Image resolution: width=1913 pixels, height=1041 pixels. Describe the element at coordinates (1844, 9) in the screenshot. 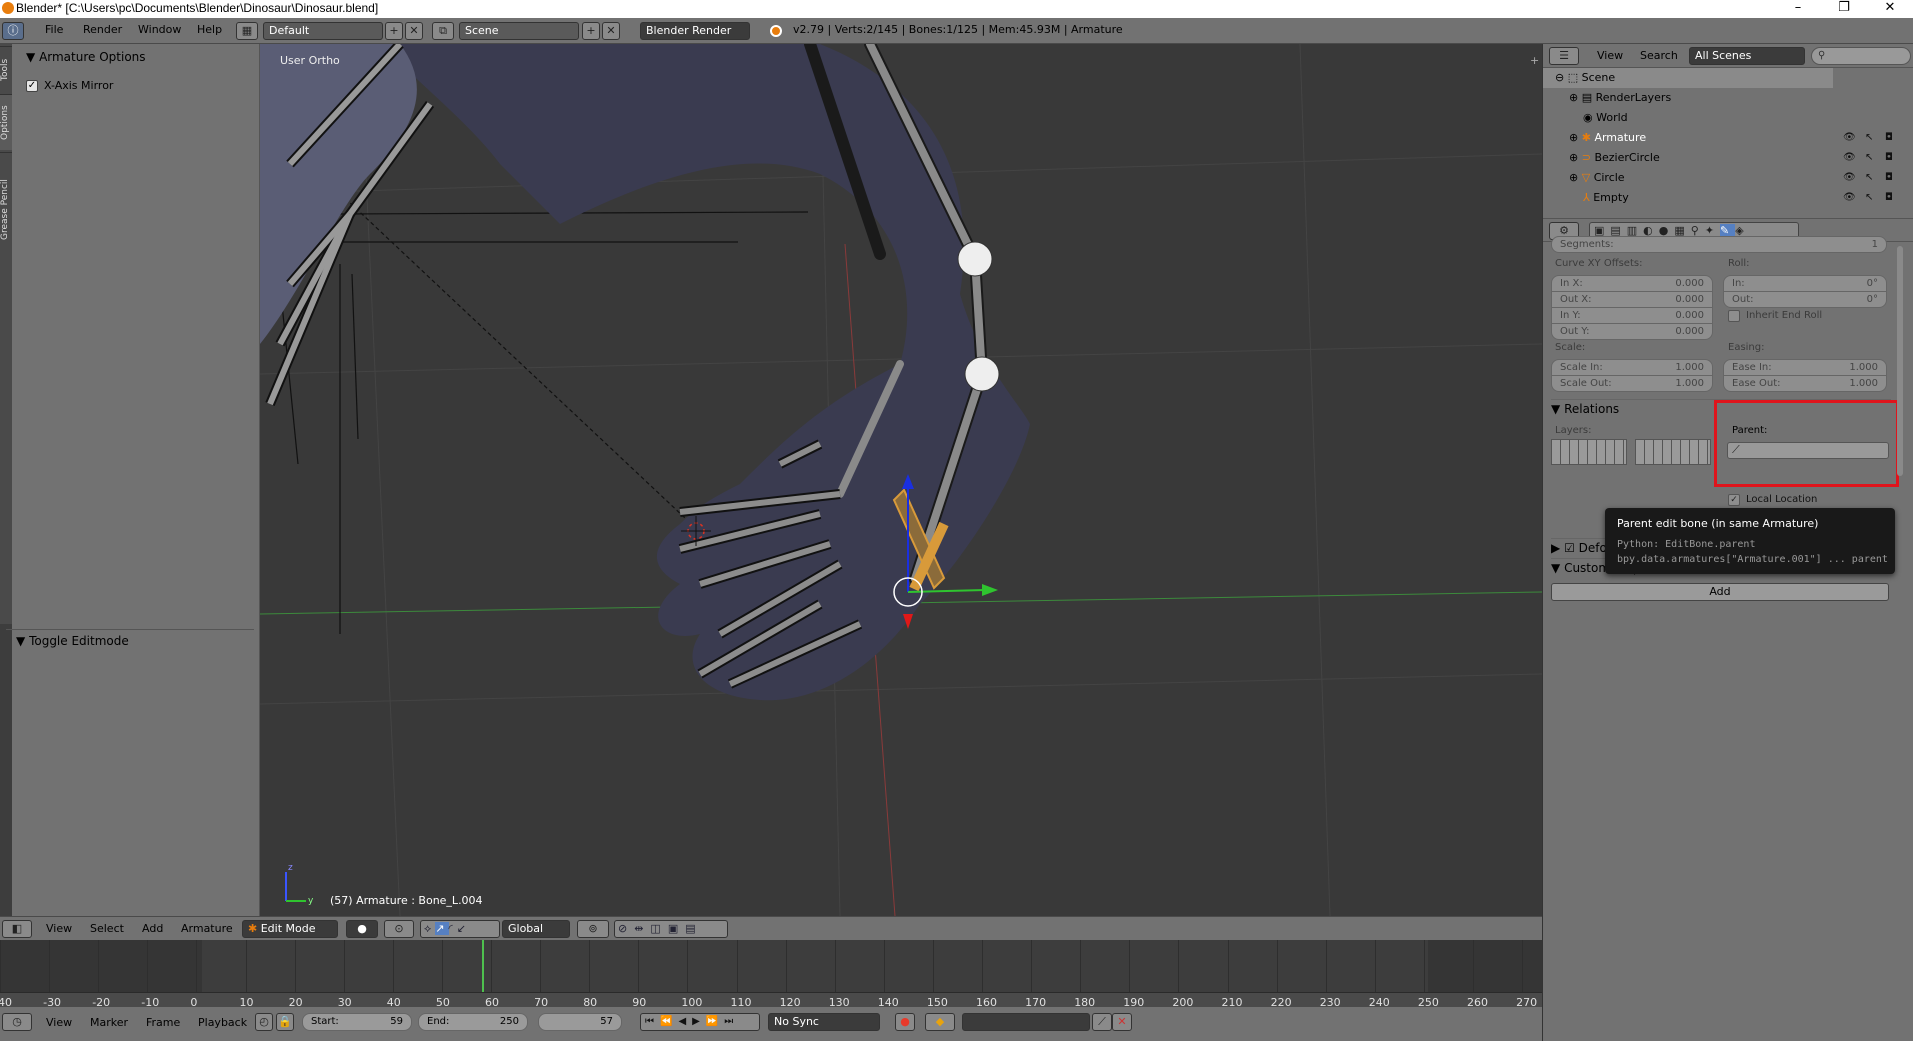

I see `maximize-button: ❐` at that location.